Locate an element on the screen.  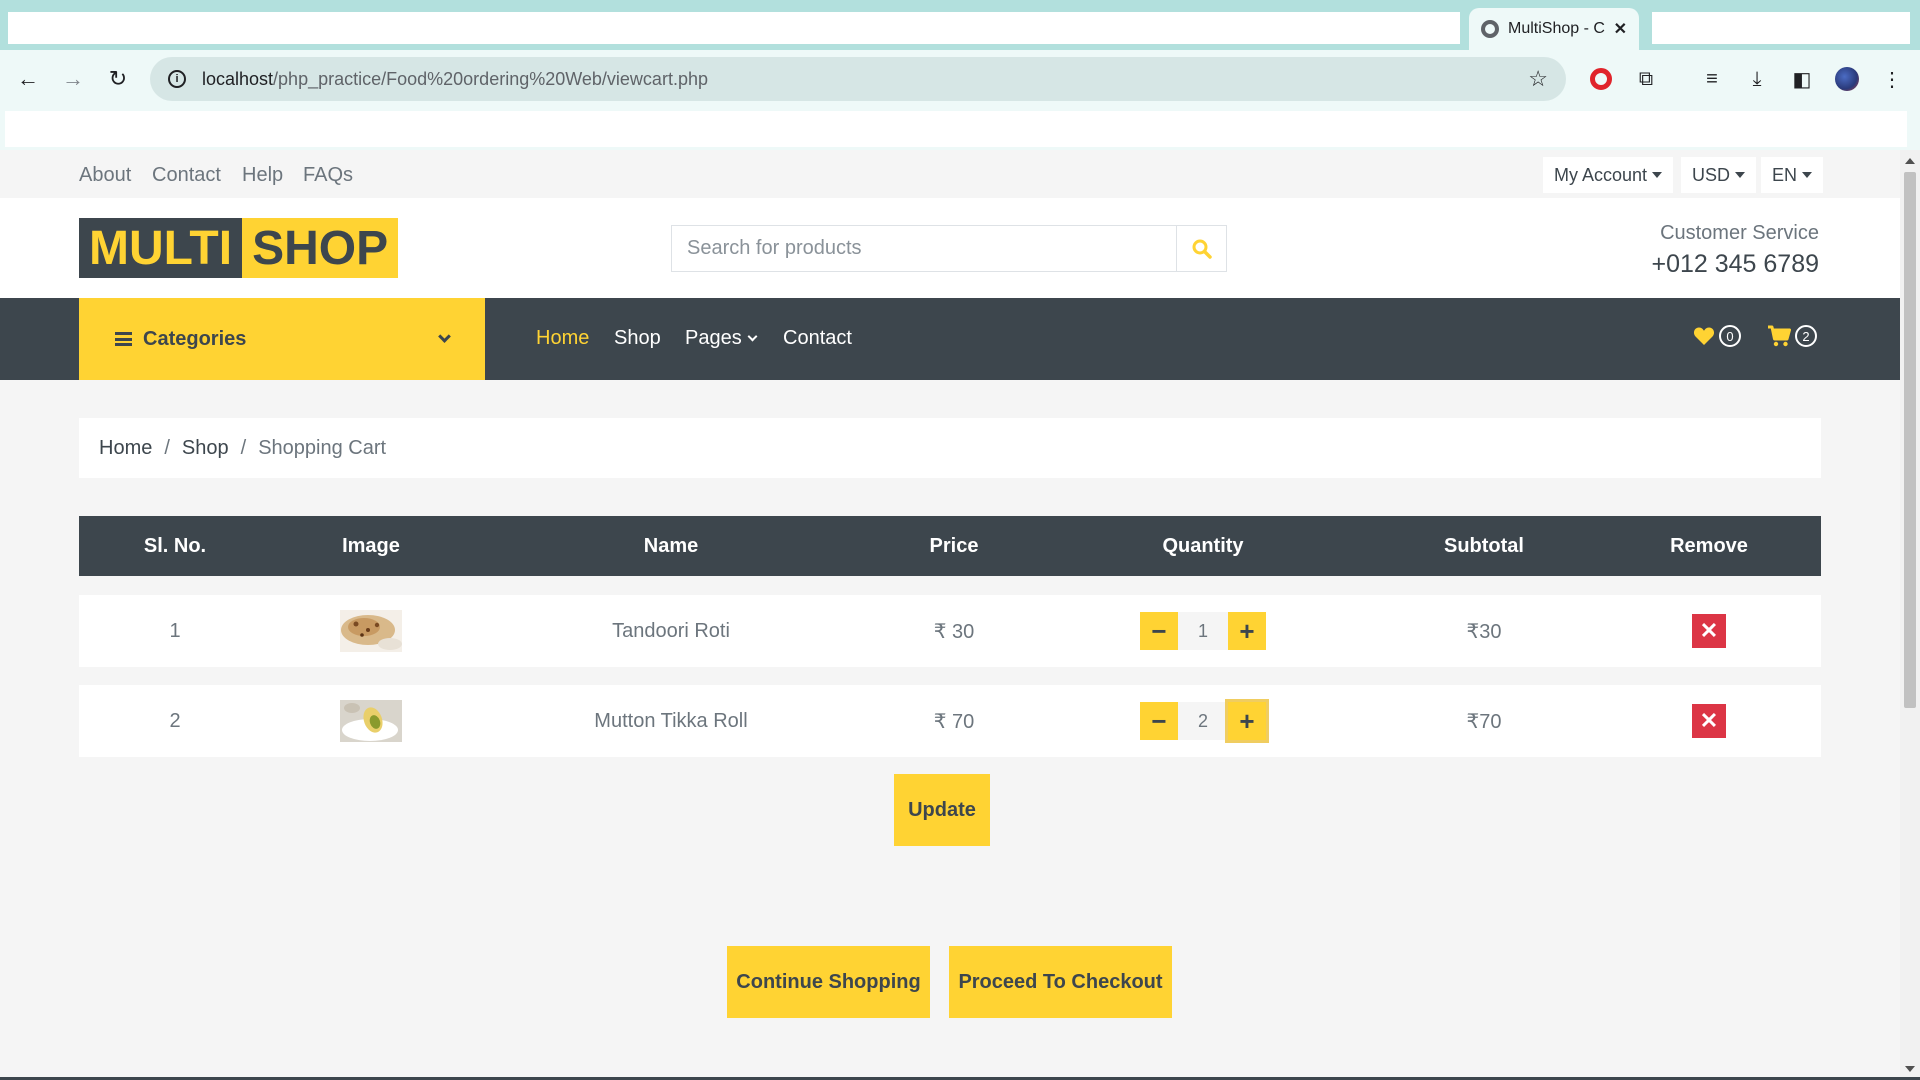
topbar-link-contact: Contact is located at coordinates (186, 175).